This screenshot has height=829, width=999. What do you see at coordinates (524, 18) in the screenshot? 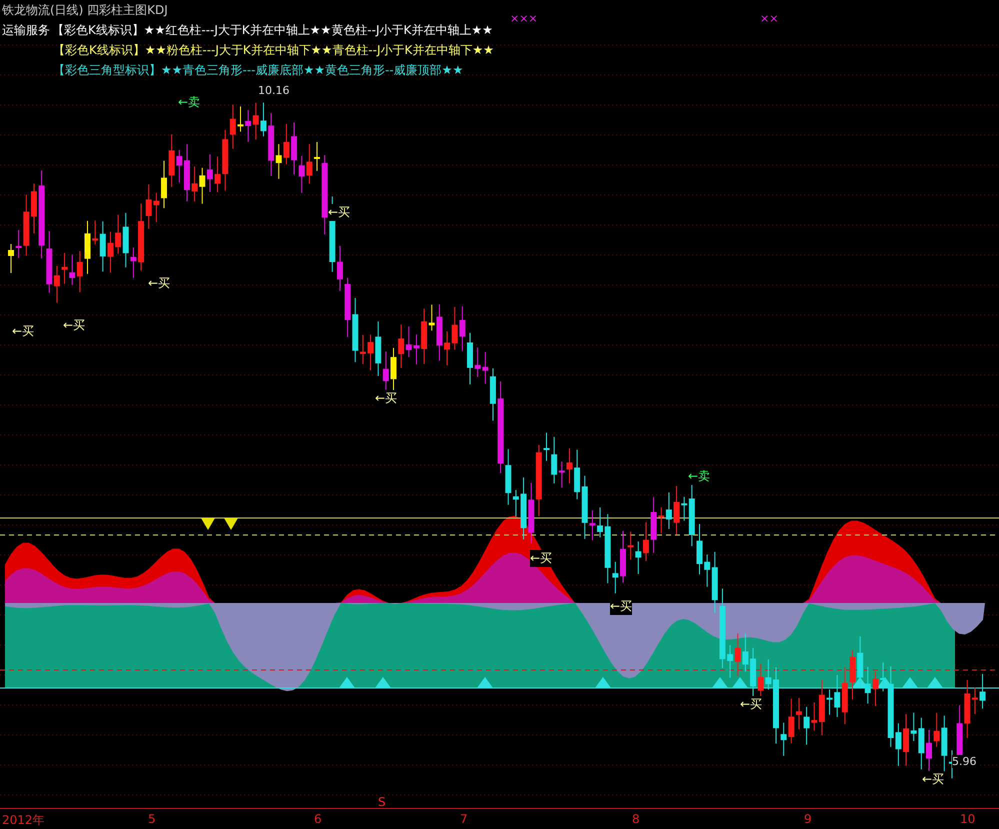
I see `signal-mark: ×××` at bounding box center [524, 18].